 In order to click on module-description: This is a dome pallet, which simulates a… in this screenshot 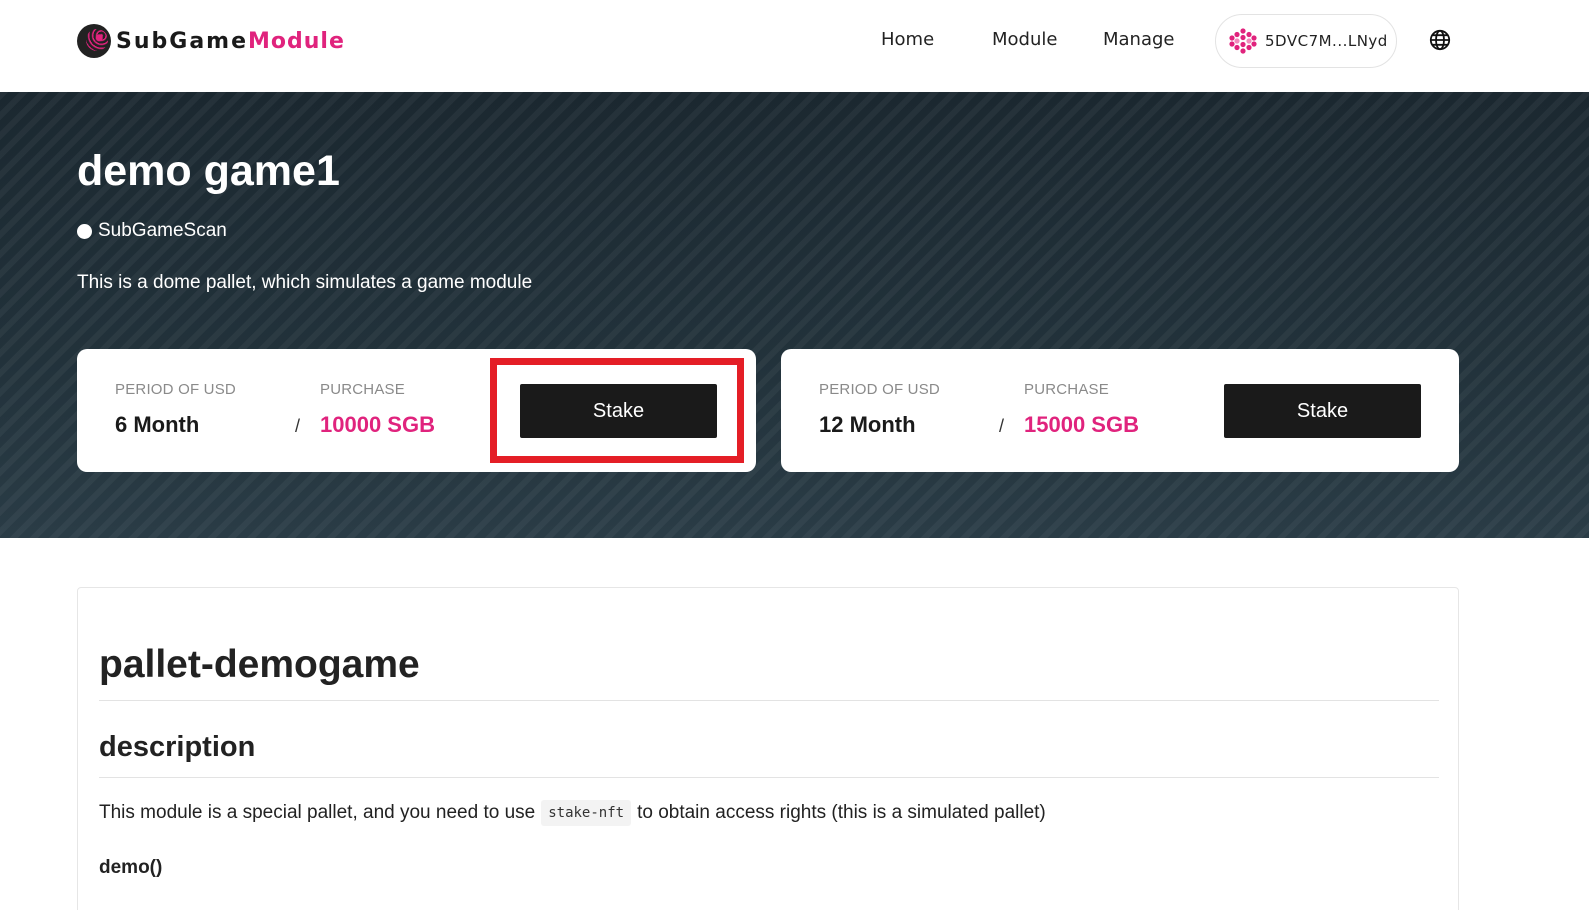, I will do `click(305, 282)`.